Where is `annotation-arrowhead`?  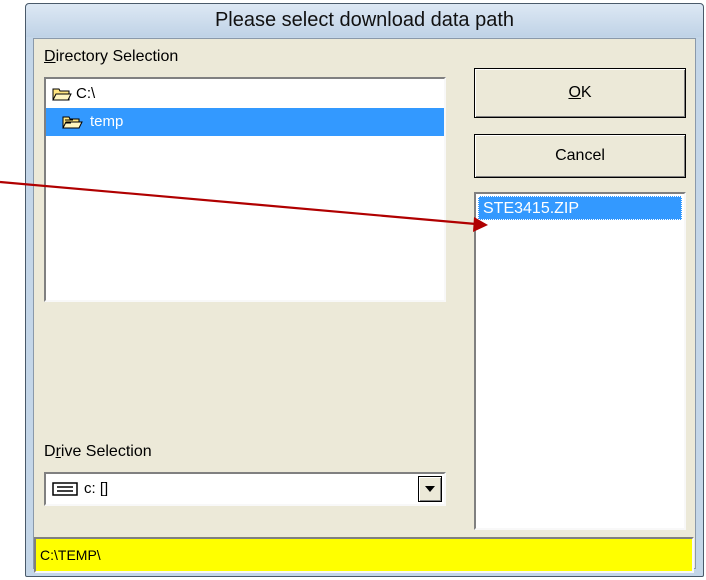 annotation-arrowhead is located at coordinates (480, 224).